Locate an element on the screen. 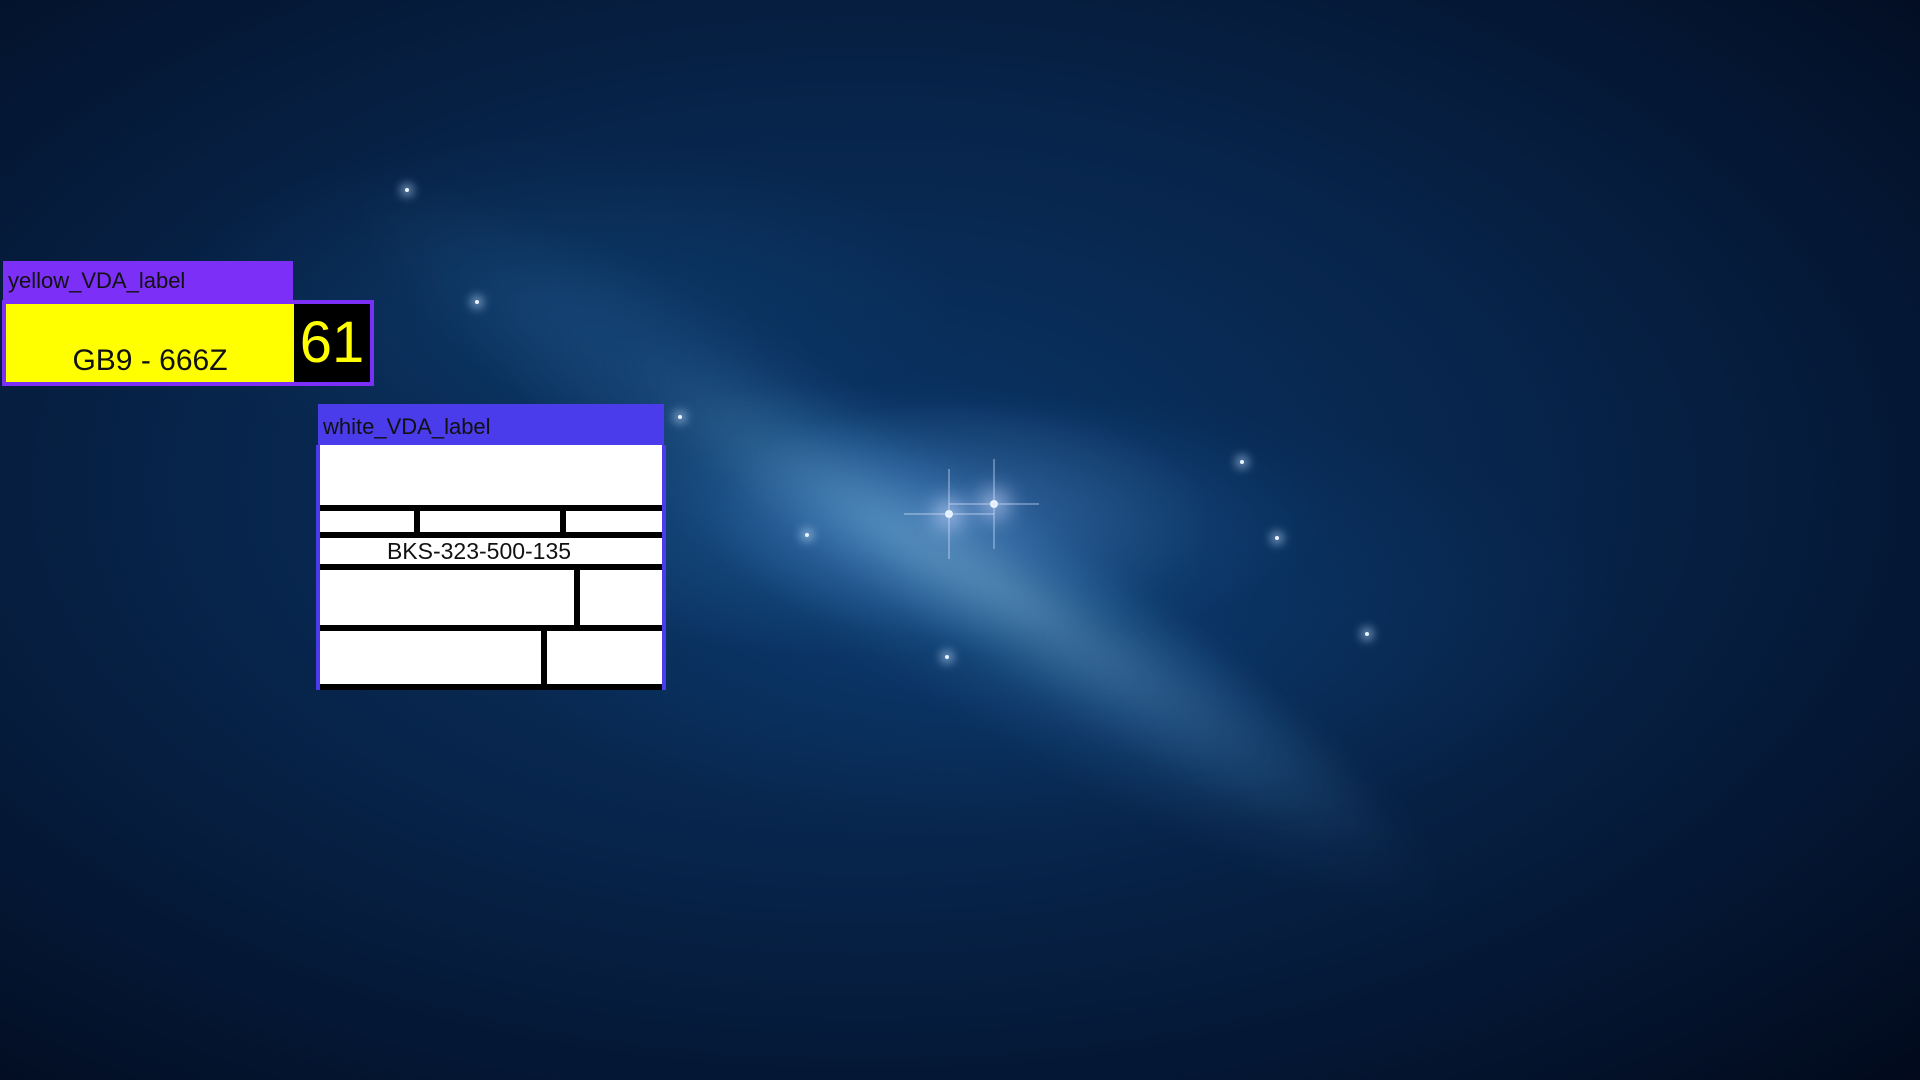 Image resolution: width=1920 pixels, height=1080 pixels. white-label-code: BKS-323-500-135 is located at coordinates (479, 551).